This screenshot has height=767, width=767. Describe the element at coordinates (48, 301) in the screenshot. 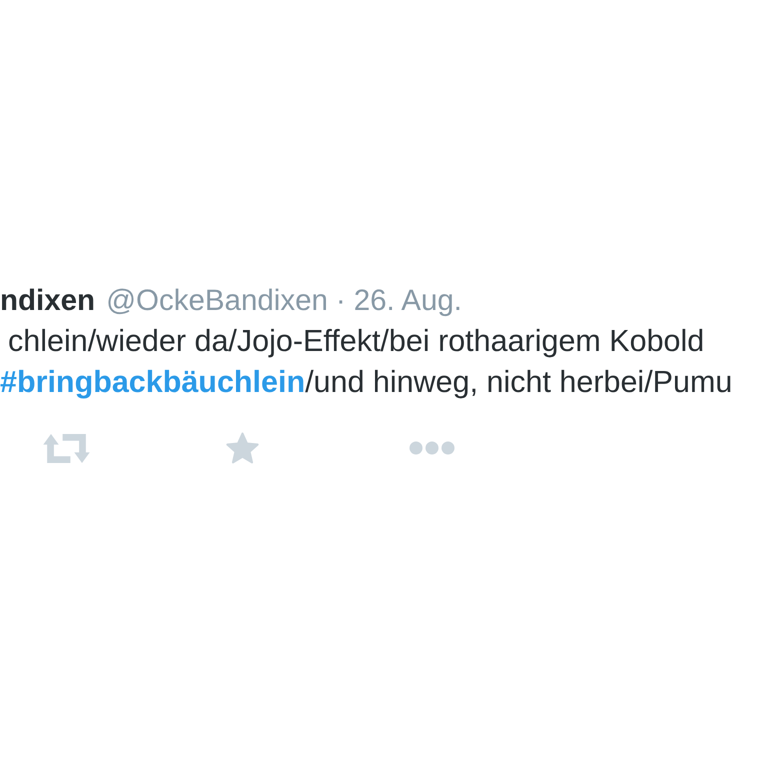

I see `author-name: ndixen` at that location.